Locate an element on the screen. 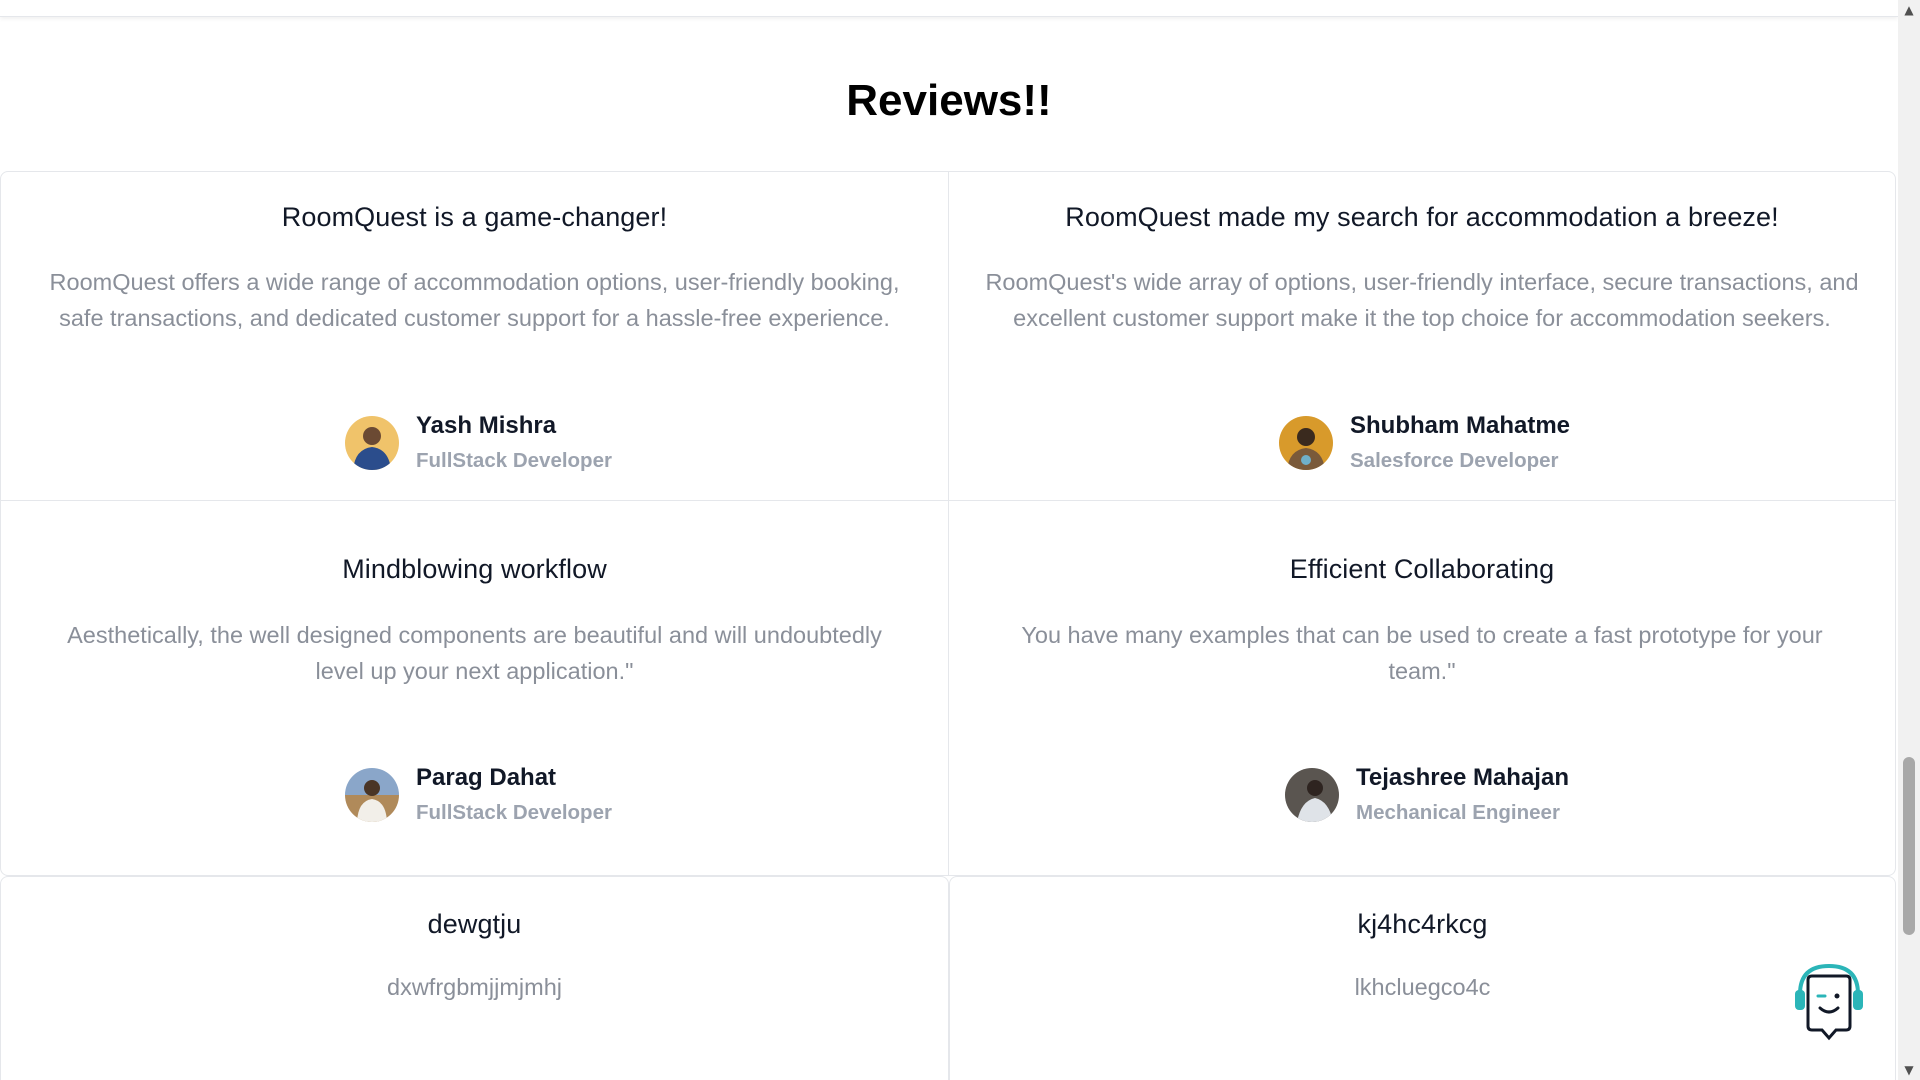 Image resolution: width=1920 pixels, height=1080 pixels. review-card: kj4hc4rkcg lkhcluegco4c is located at coordinates (1422, 978).